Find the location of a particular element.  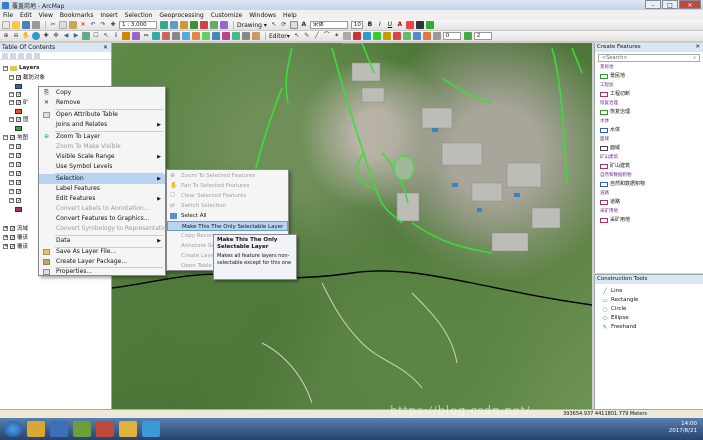

close-icon: ✕ is located at coordinates (105, 47).